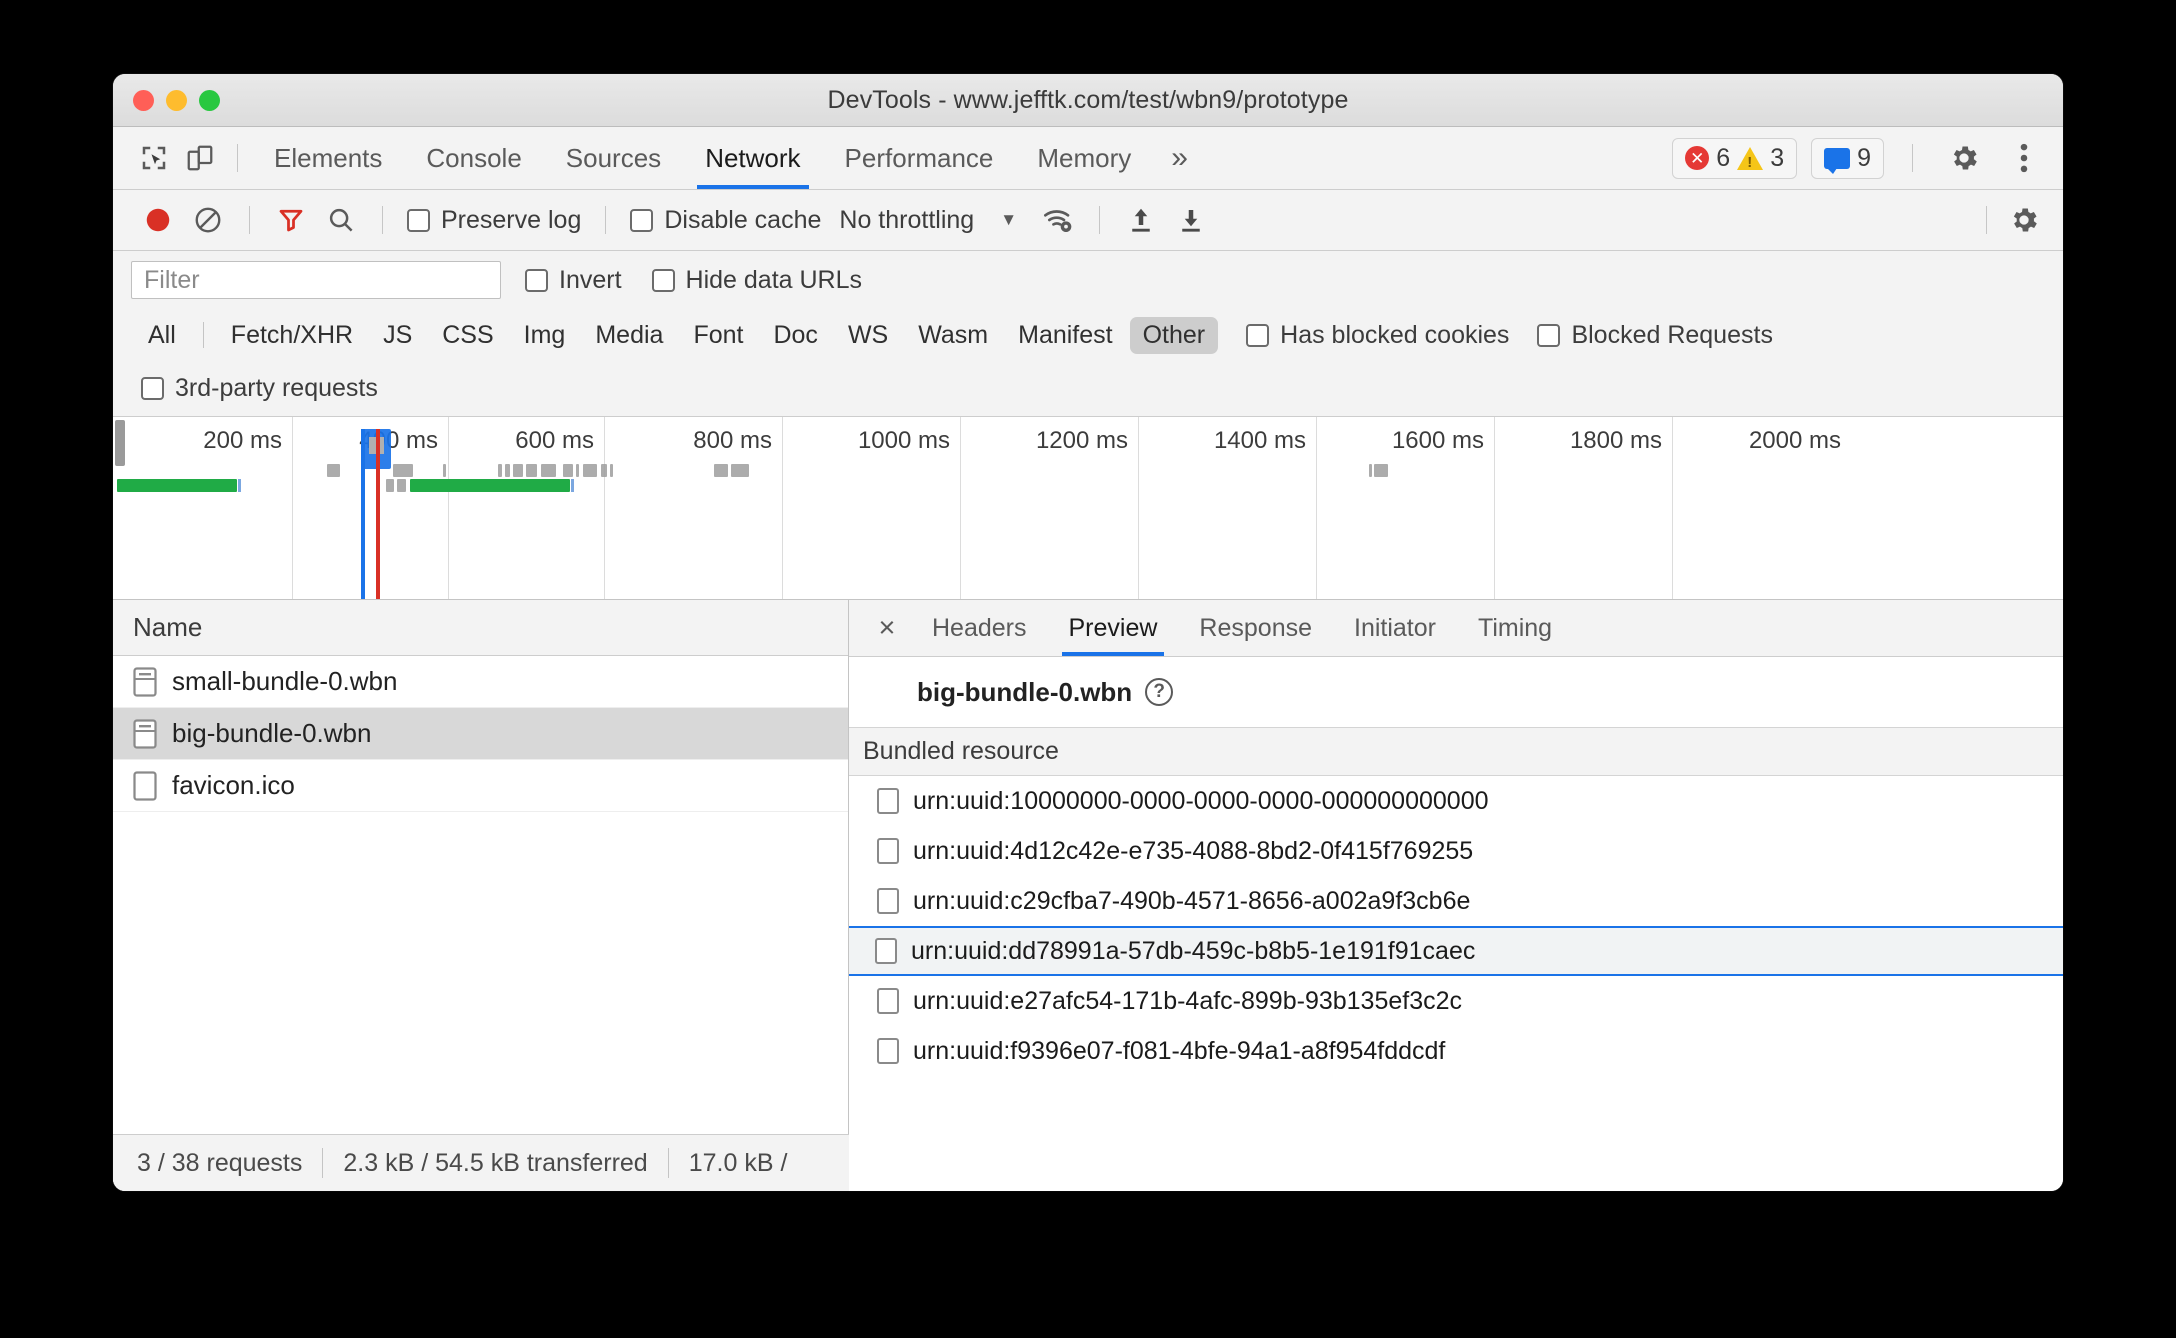  What do you see at coordinates (1437, 440) in the screenshot?
I see `overview-tick-label: 1600 ms` at bounding box center [1437, 440].